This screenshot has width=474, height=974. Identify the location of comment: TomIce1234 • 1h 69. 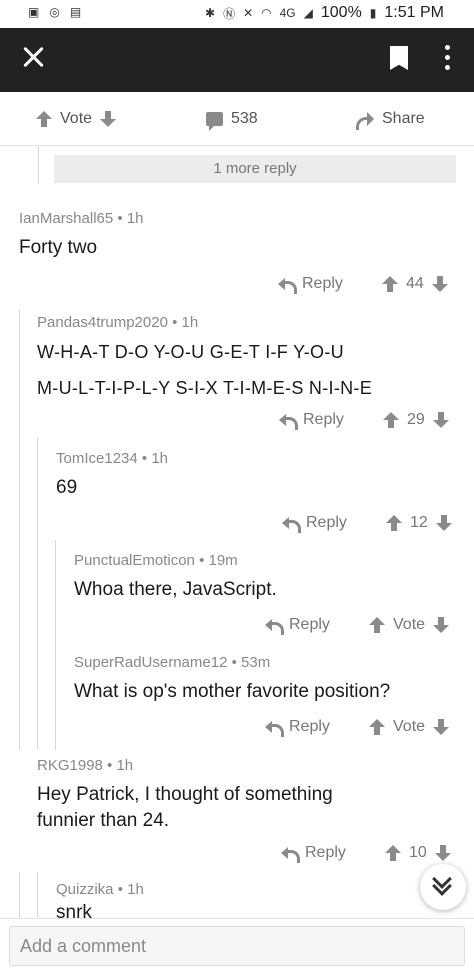
(112, 475).